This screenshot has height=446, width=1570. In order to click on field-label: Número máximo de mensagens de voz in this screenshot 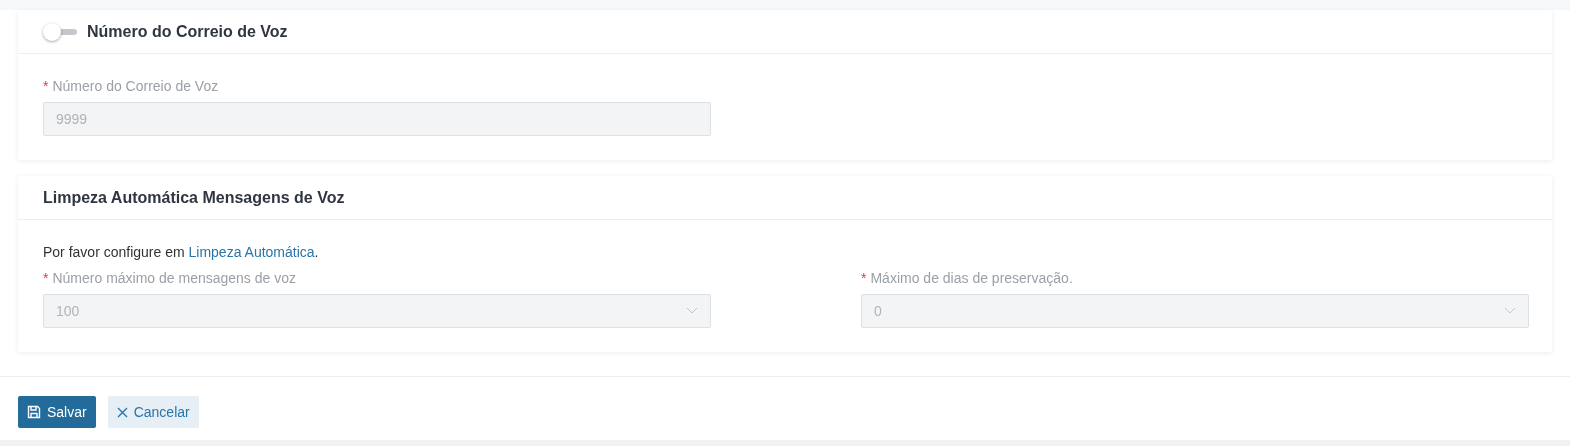, I will do `click(174, 278)`.